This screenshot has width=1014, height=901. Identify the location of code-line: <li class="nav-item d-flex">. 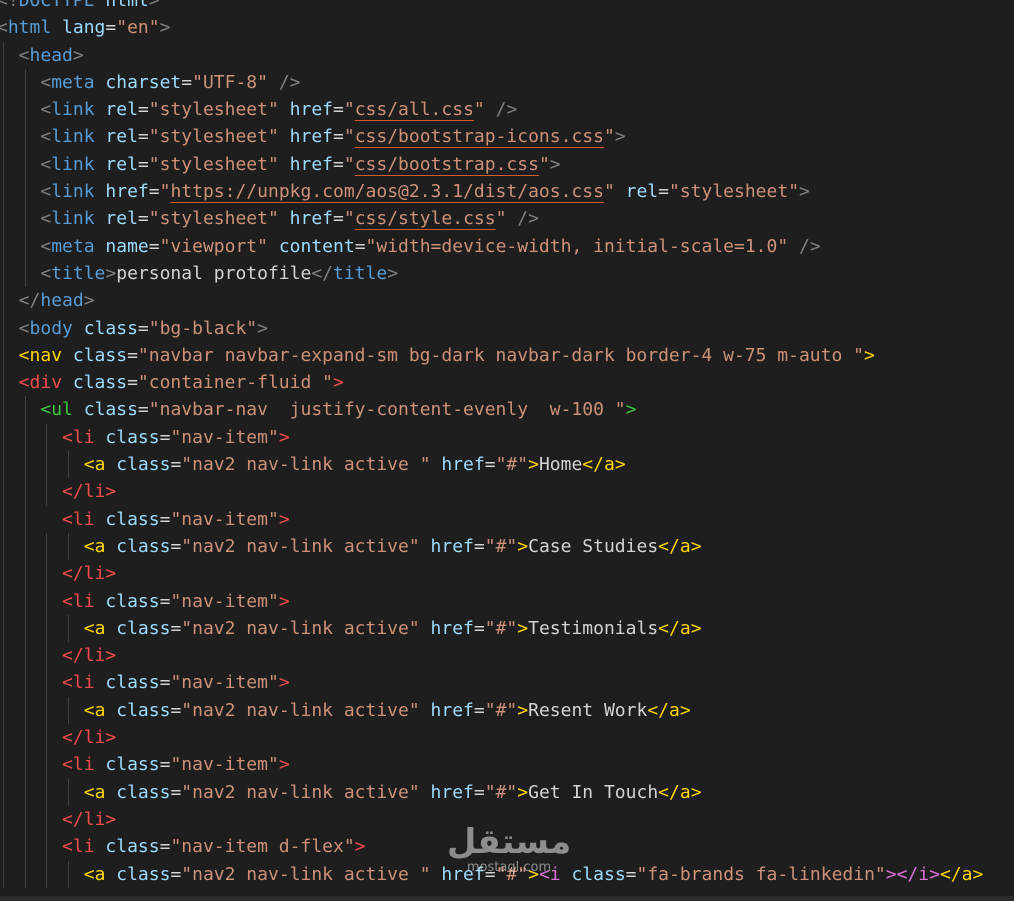
(507, 847).